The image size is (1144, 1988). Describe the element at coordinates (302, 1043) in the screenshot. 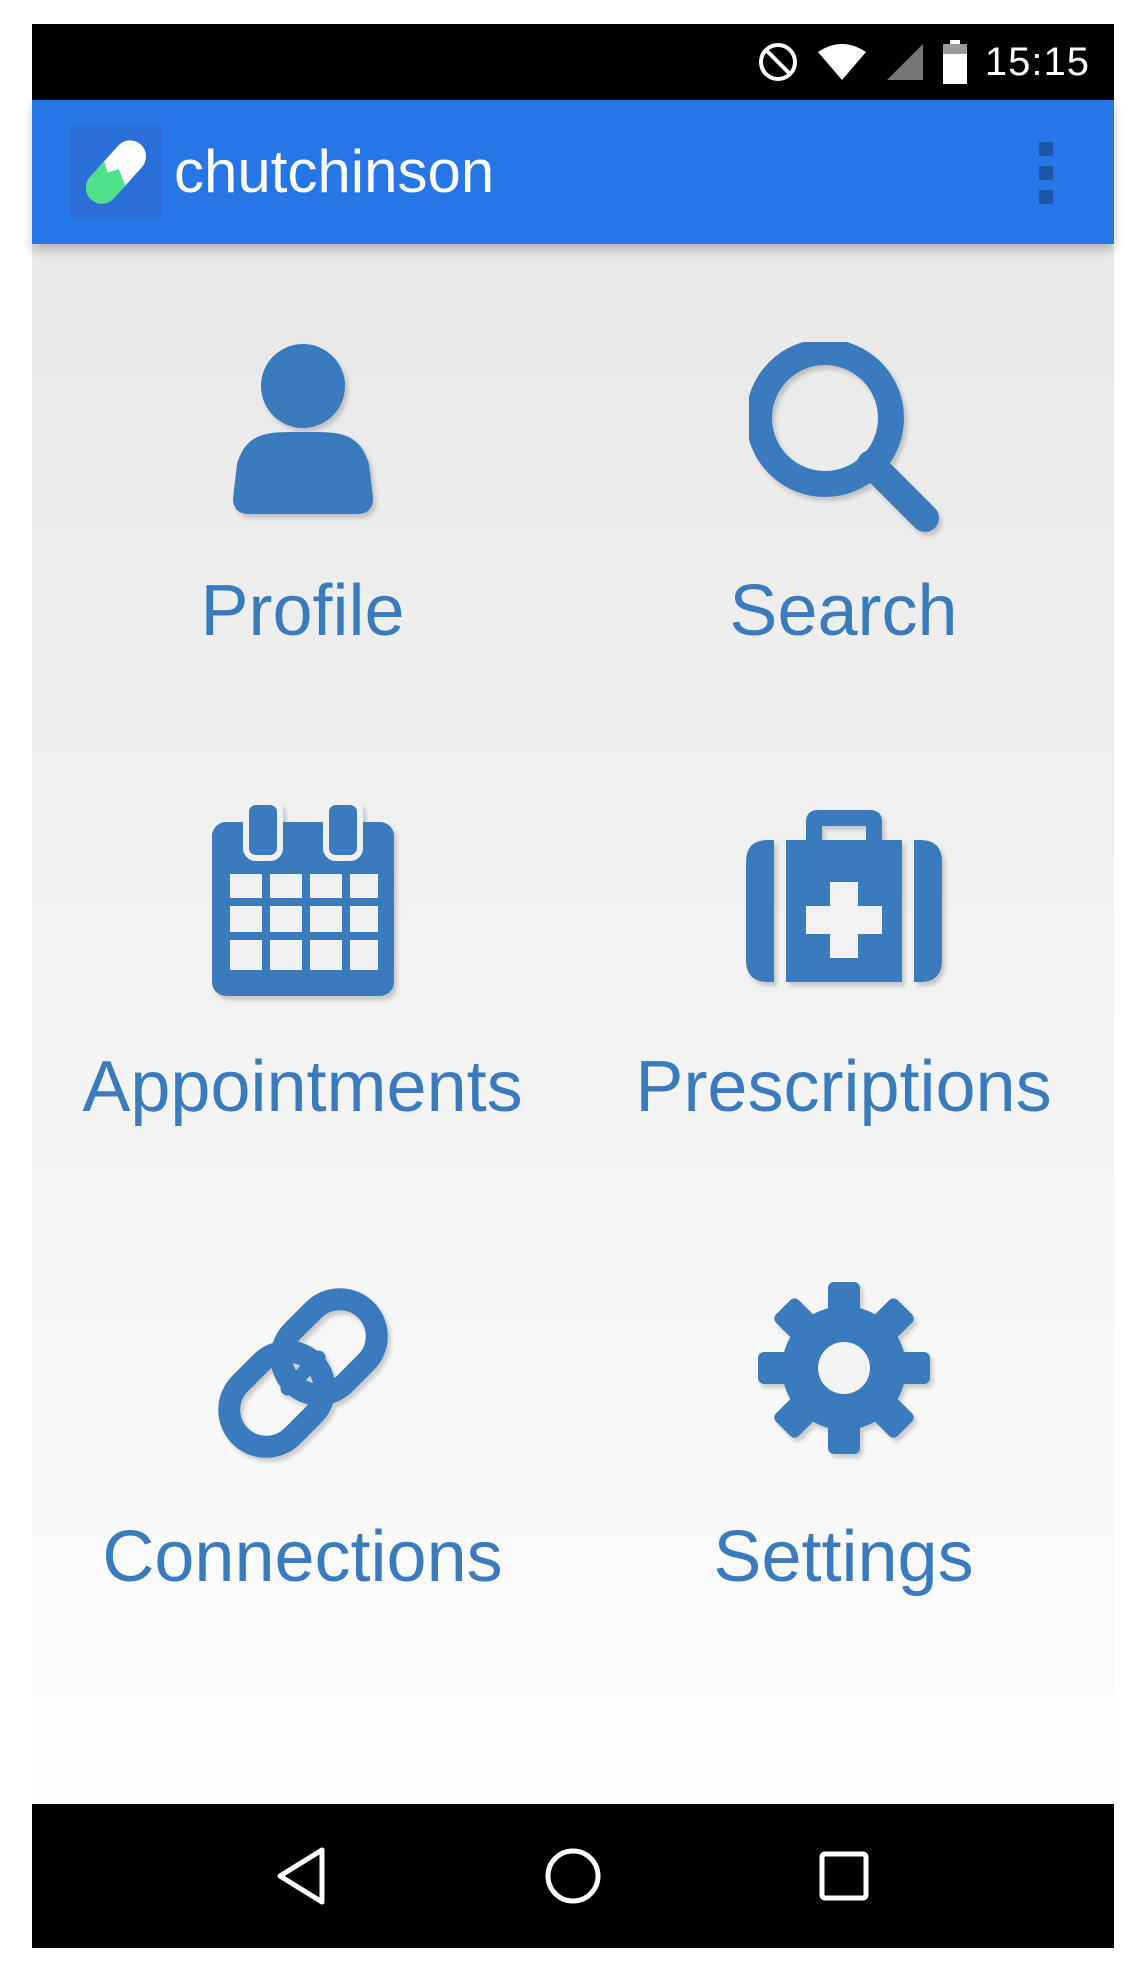

I see `tile-appointments: Appointments` at that location.